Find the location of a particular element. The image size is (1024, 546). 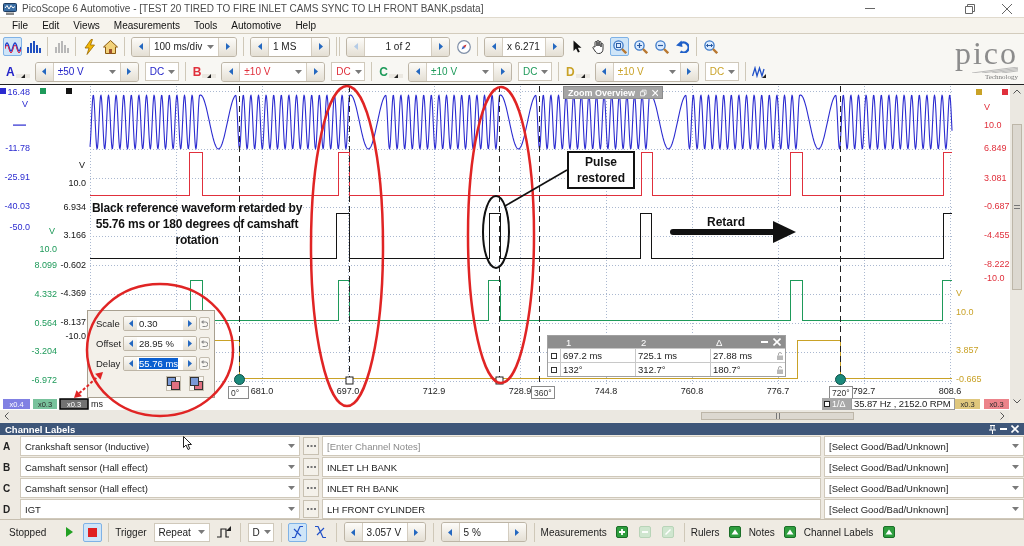

menu-item: Edit is located at coordinates (51, 25).